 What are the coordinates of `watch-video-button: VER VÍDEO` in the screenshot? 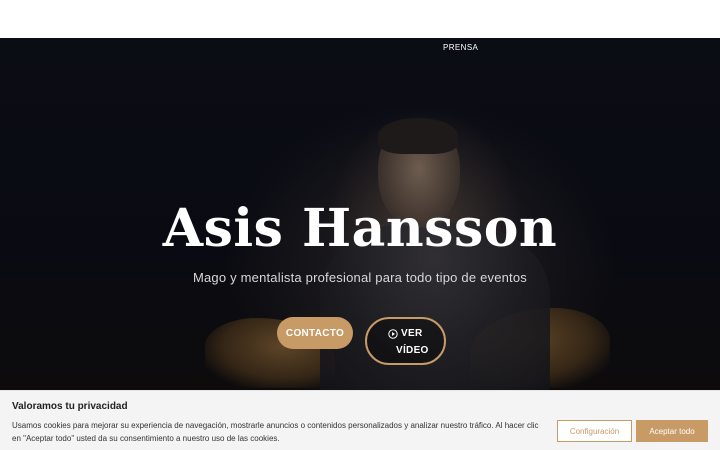 It's located at (405, 341).